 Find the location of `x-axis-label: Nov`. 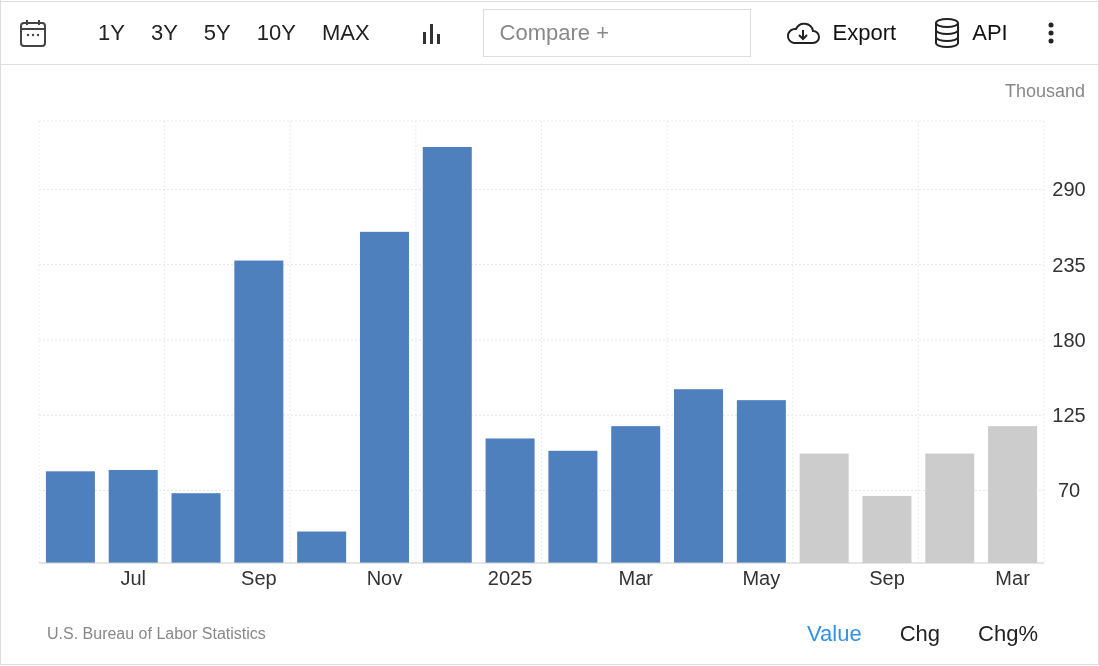

x-axis-label: Nov is located at coordinates (384, 578).